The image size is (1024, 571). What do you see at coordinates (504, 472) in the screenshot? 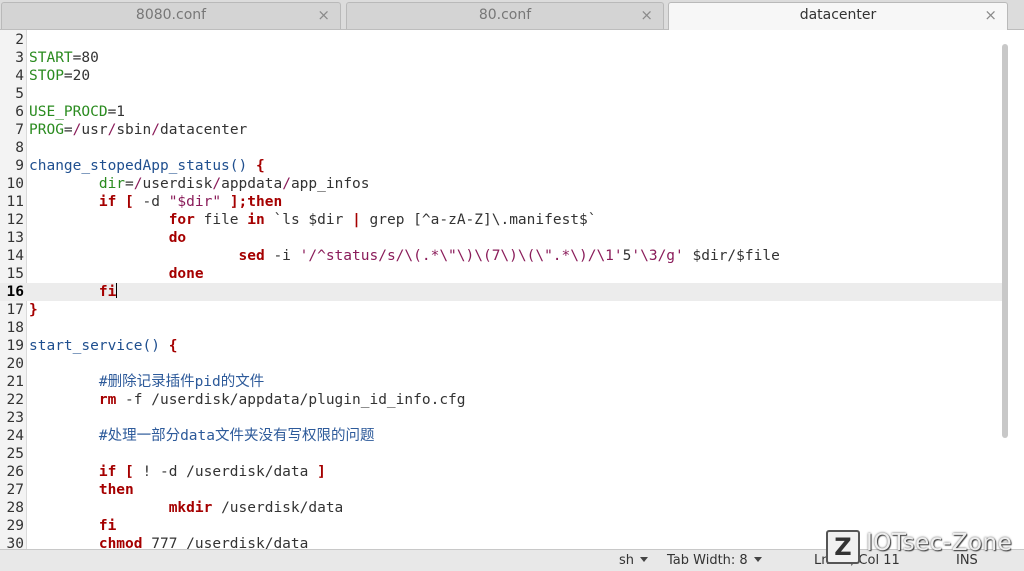
I see `code-line: 26 if [ ! -d /userdisk/data ]` at bounding box center [504, 472].